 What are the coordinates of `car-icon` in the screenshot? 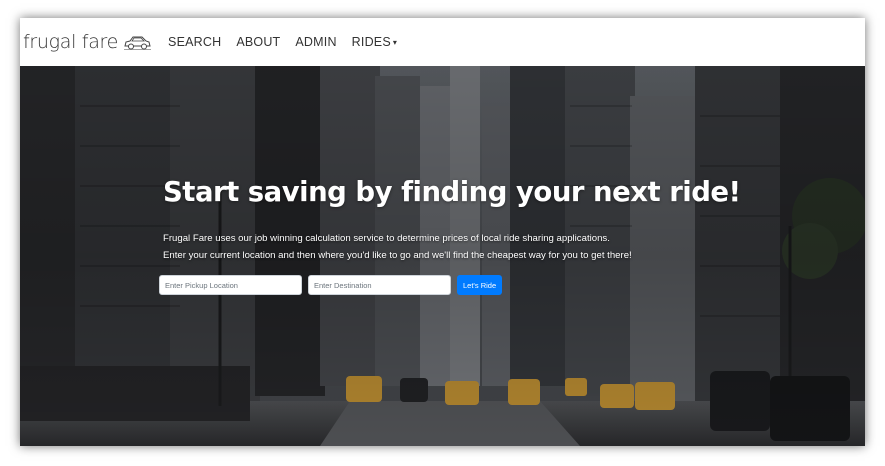 It's located at (138, 43).